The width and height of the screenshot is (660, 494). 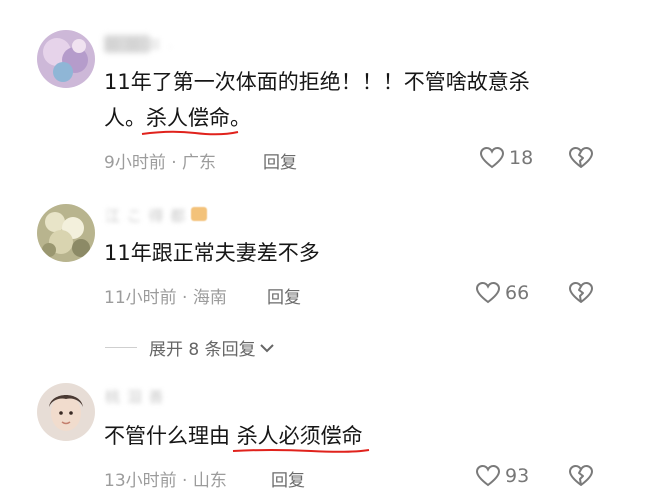 What do you see at coordinates (140, 481) in the screenshot?
I see `timestamp: 13小时前` at bounding box center [140, 481].